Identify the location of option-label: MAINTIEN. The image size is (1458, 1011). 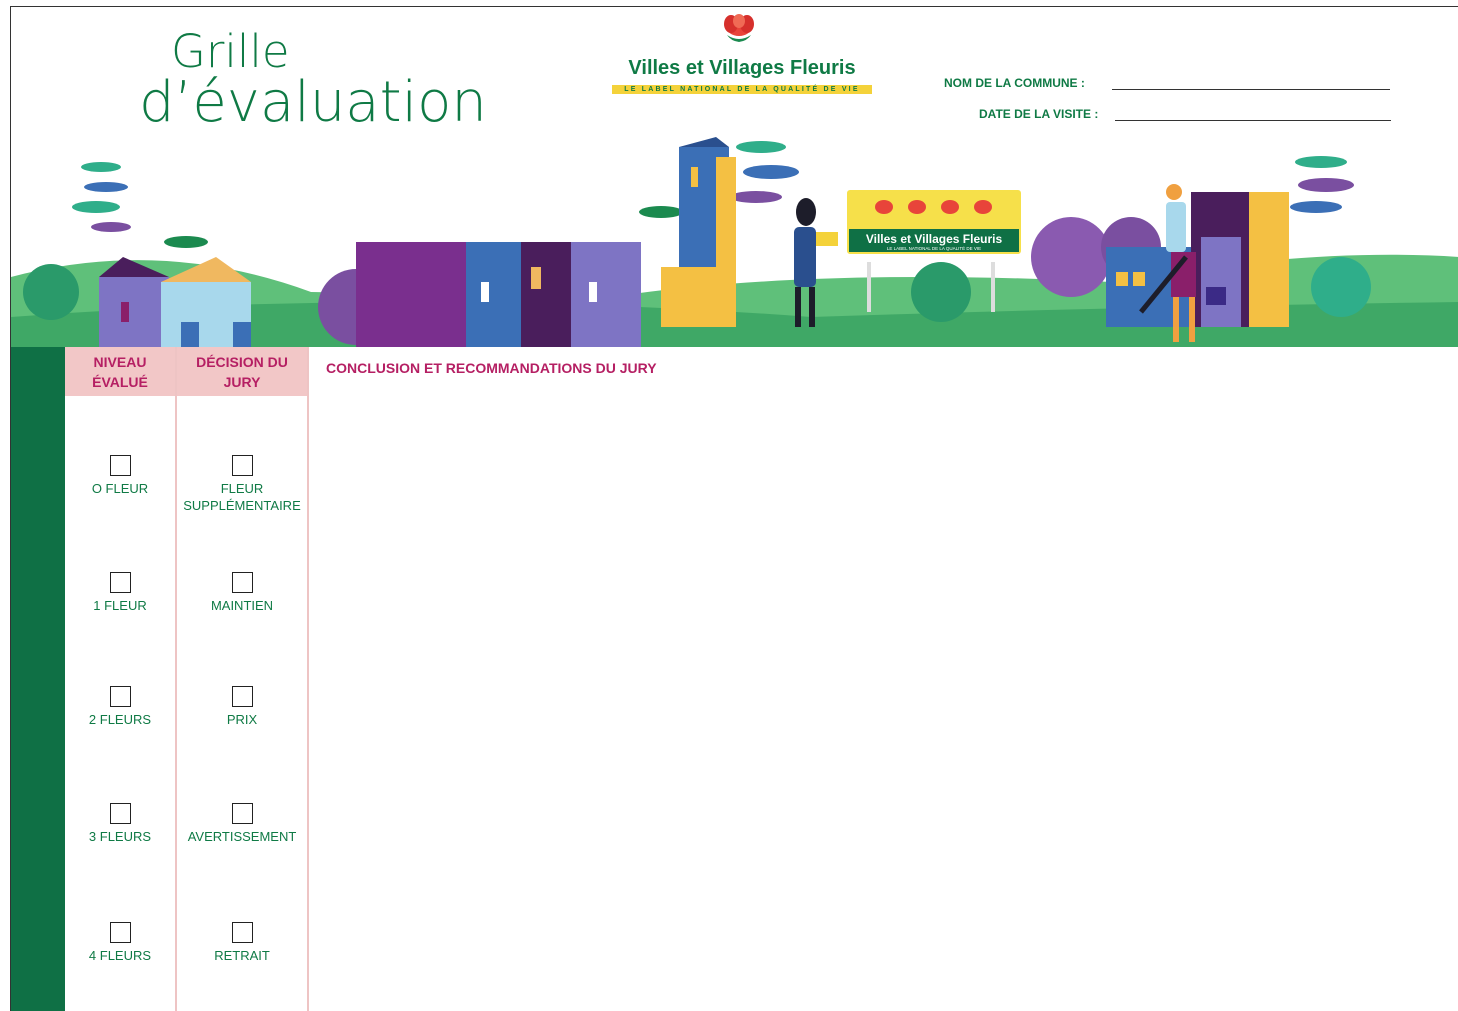
(242, 605).